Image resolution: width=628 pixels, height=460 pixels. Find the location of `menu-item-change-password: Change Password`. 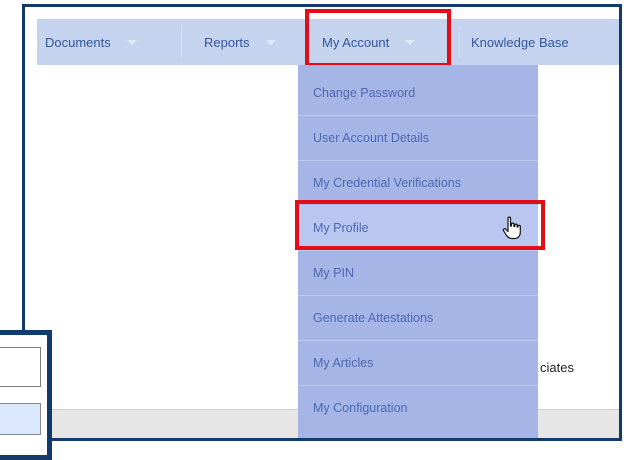

menu-item-change-password: Change Password is located at coordinates (418, 93).